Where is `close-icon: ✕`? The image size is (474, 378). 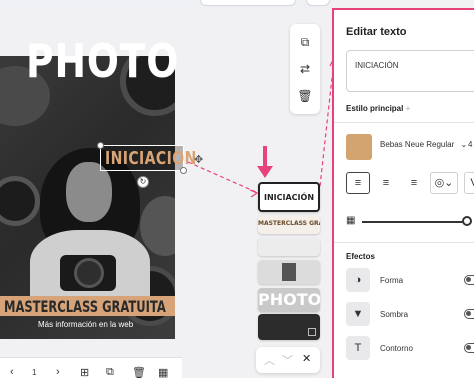
close-icon: ✕ is located at coordinates (306, 358).